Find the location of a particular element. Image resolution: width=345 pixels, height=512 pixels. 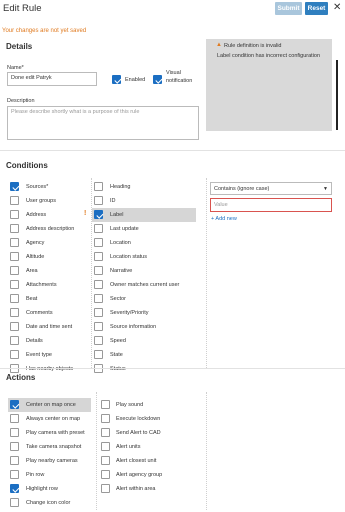

details-section-title: Details is located at coordinates (19, 46).